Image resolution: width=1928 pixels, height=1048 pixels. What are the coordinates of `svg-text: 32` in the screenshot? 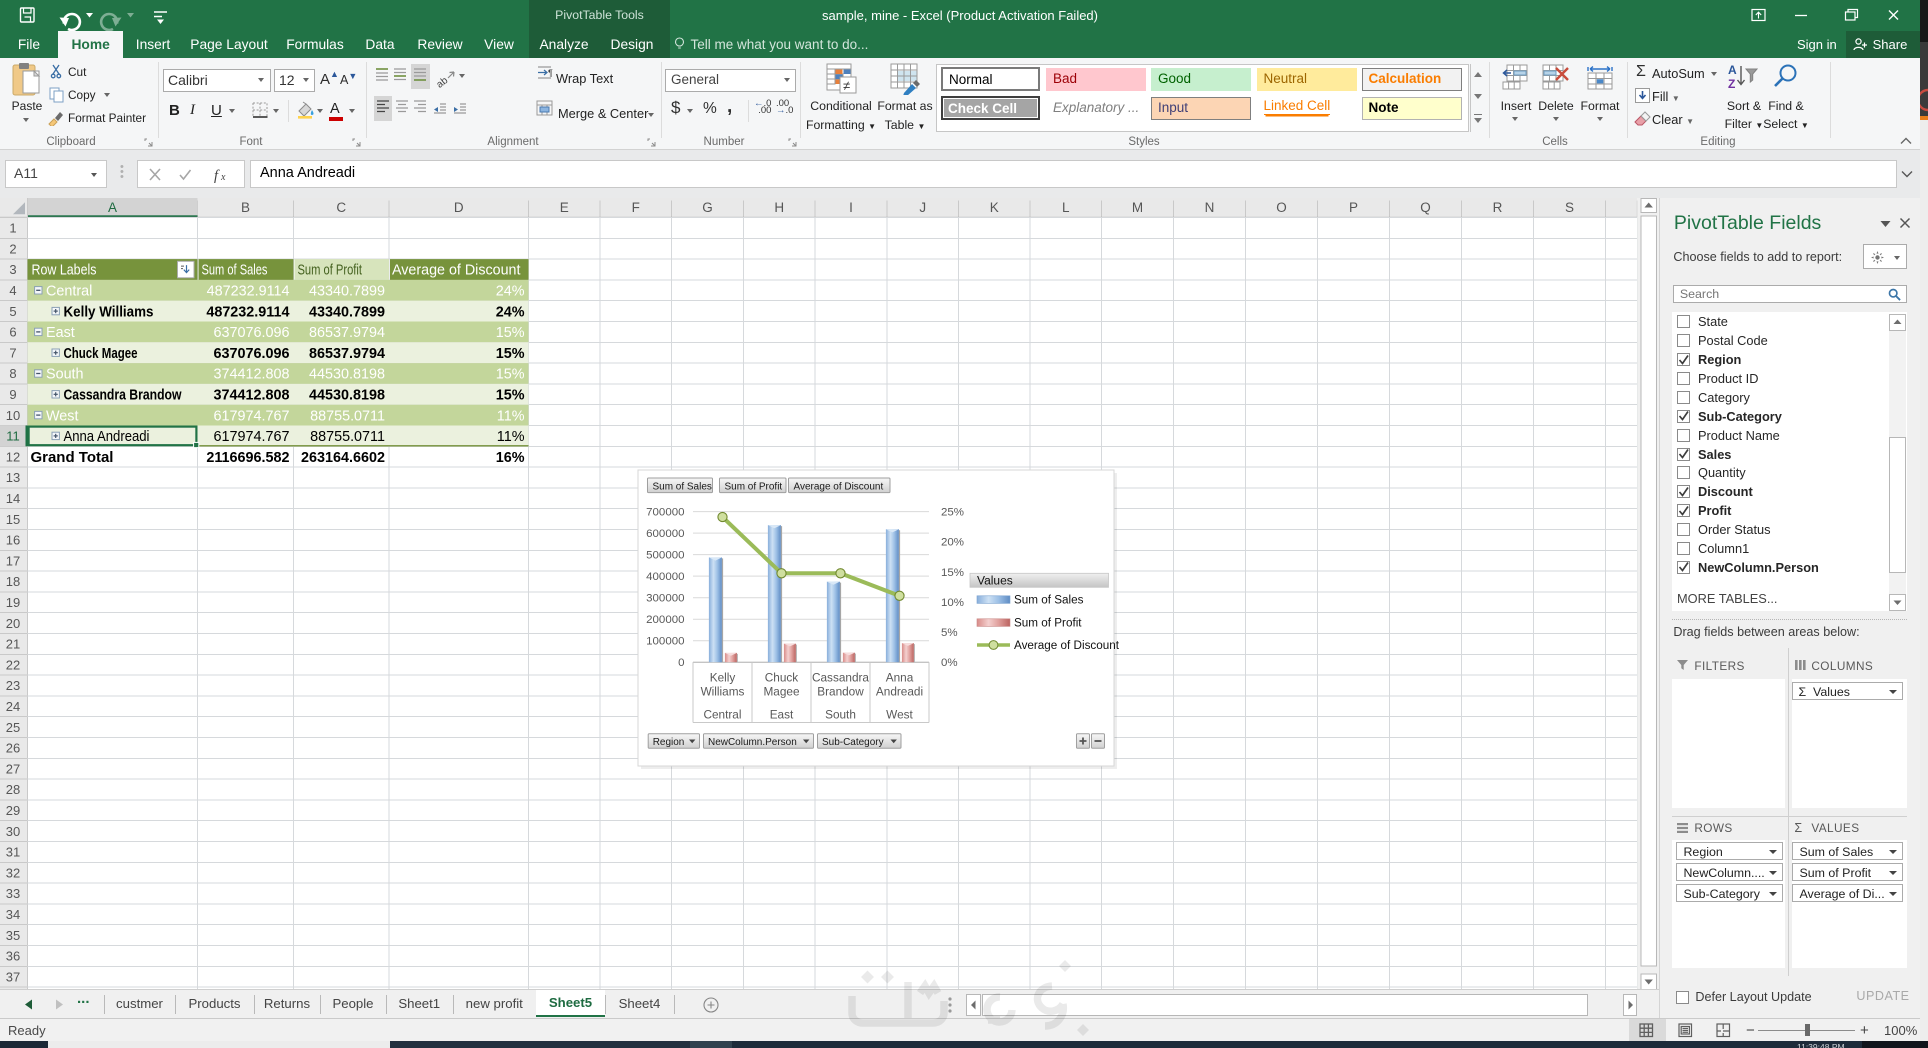 It's located at (13, 872).